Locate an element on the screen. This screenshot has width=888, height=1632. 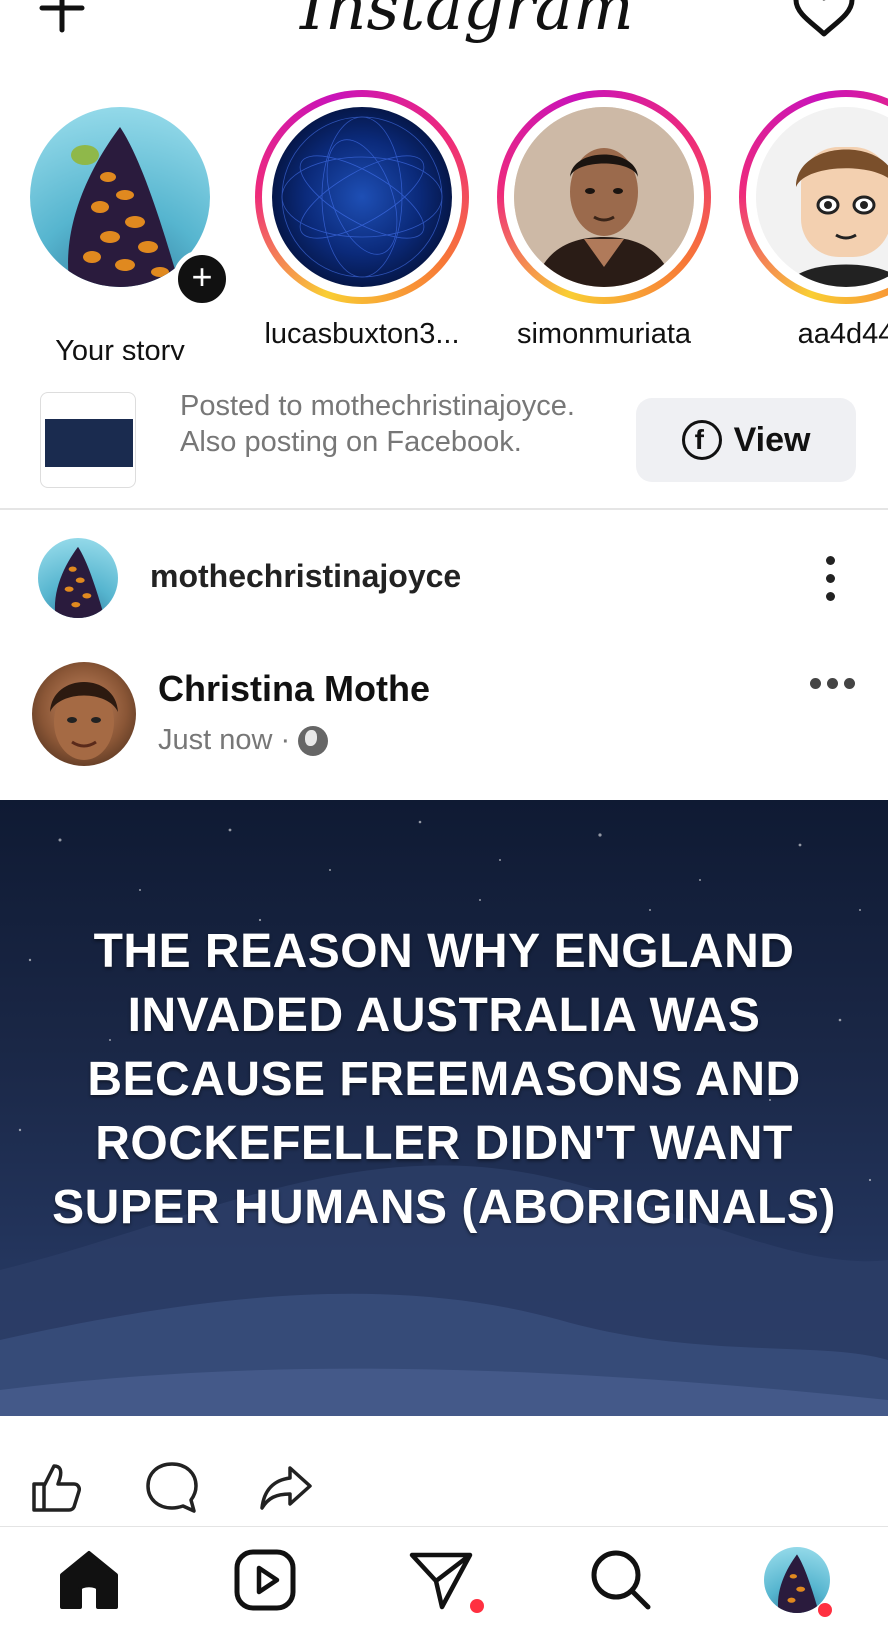
messages-button is located at coordinates (446, 1580).